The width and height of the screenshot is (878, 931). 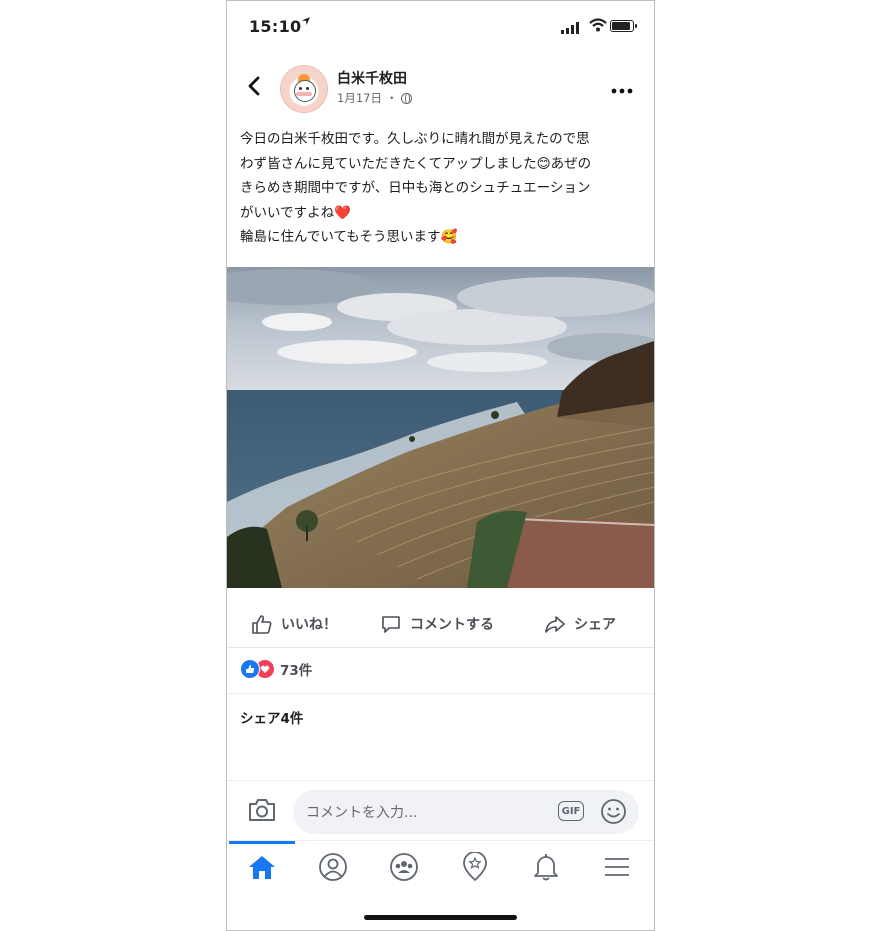 I want to click on share-count: シェア4件, so click(x=271, y=717).